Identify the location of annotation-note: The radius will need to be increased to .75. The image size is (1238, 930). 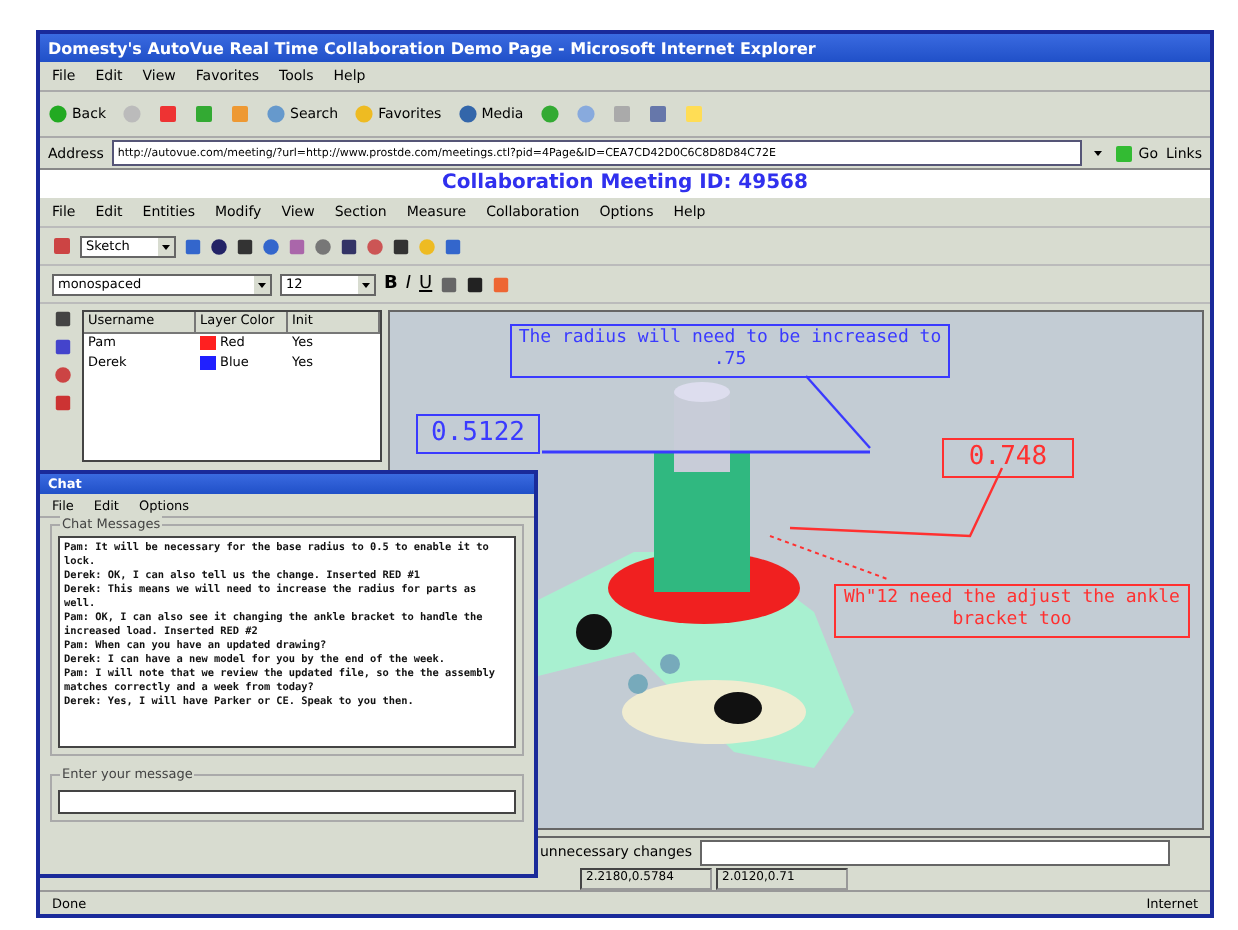
(730, 350).